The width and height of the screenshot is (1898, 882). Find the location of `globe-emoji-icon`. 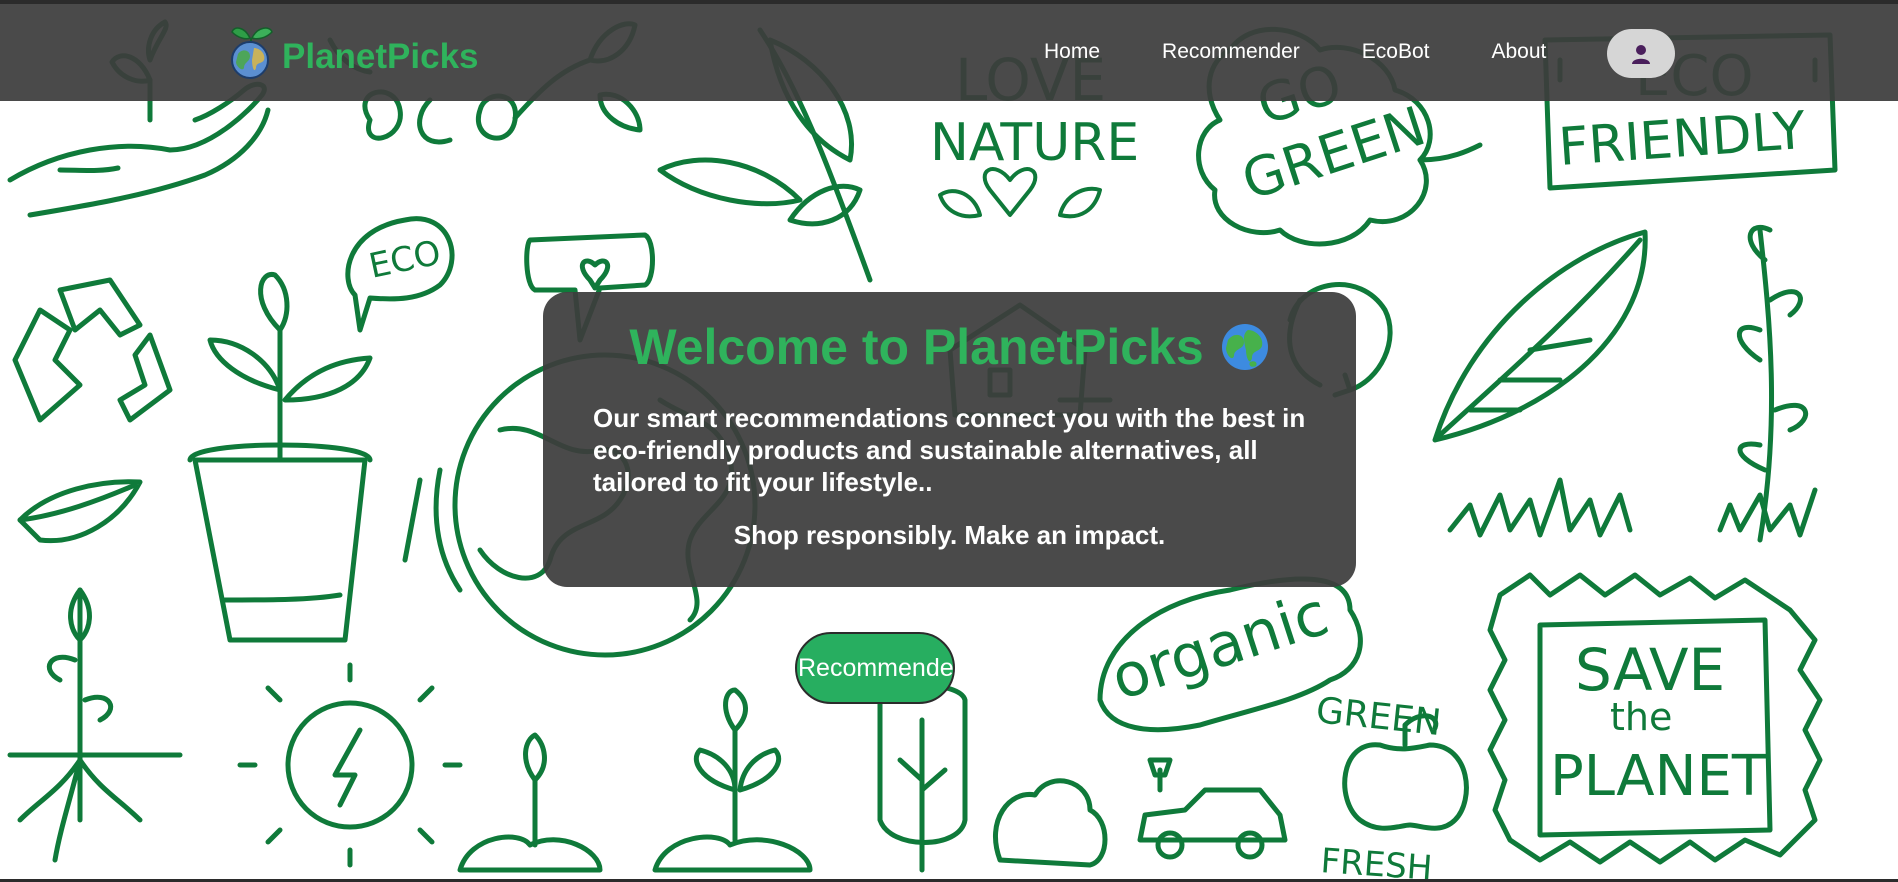

globe-emoji-icon is located at coordinates (1244, 347).